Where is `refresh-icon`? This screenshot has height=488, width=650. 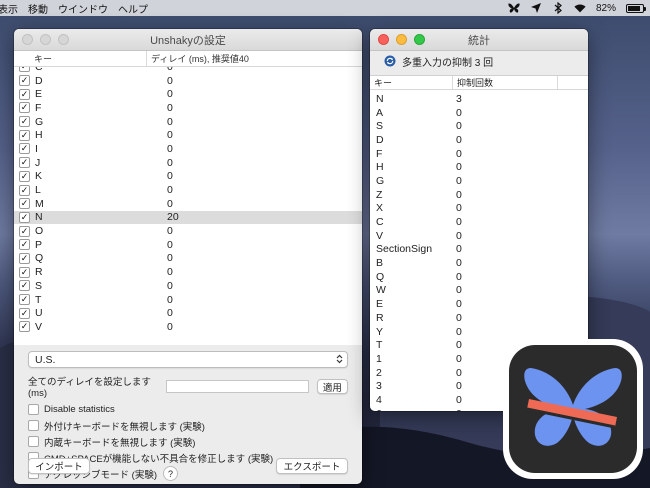
refresh-icon is located at coordinates (390, 61).